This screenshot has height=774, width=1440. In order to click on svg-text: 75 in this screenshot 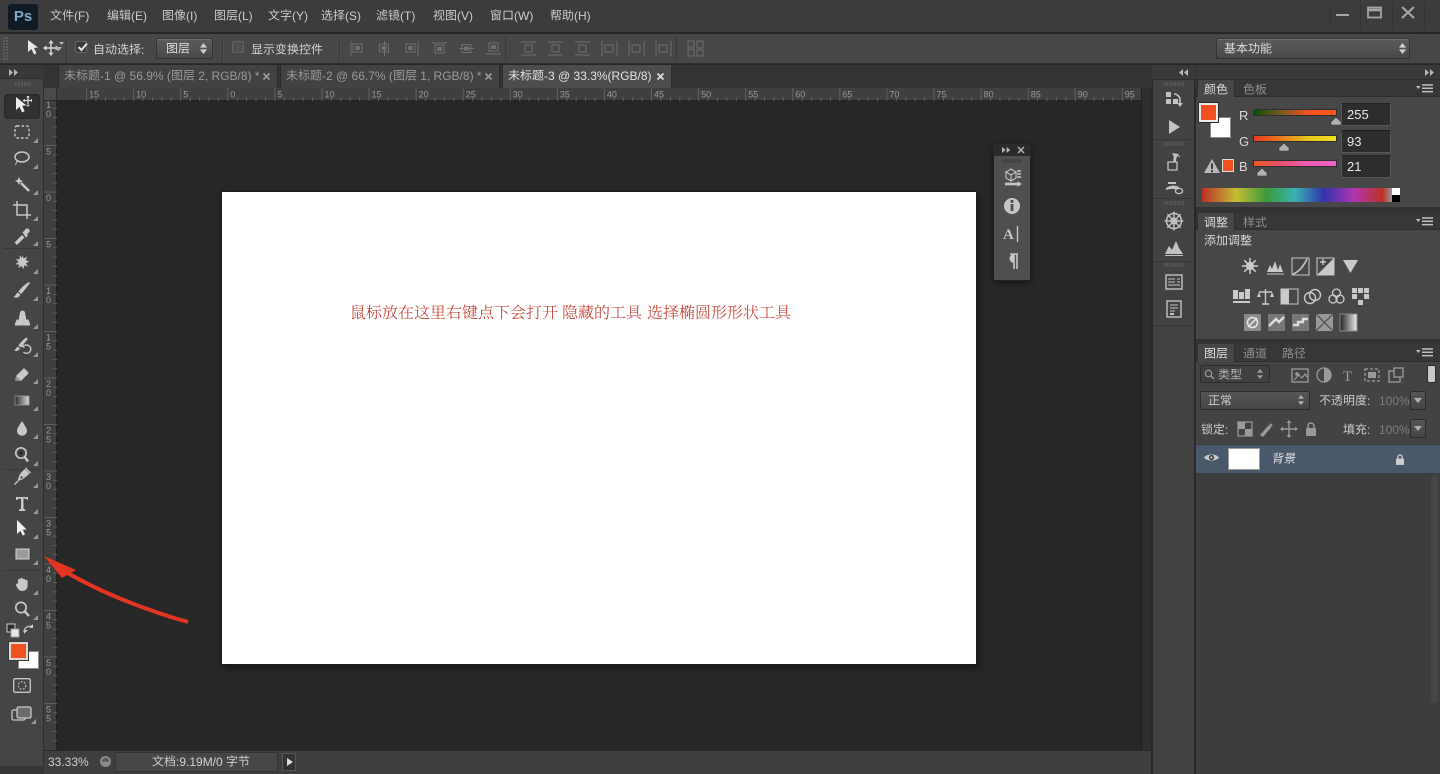, I will do `click(942, 95)`.